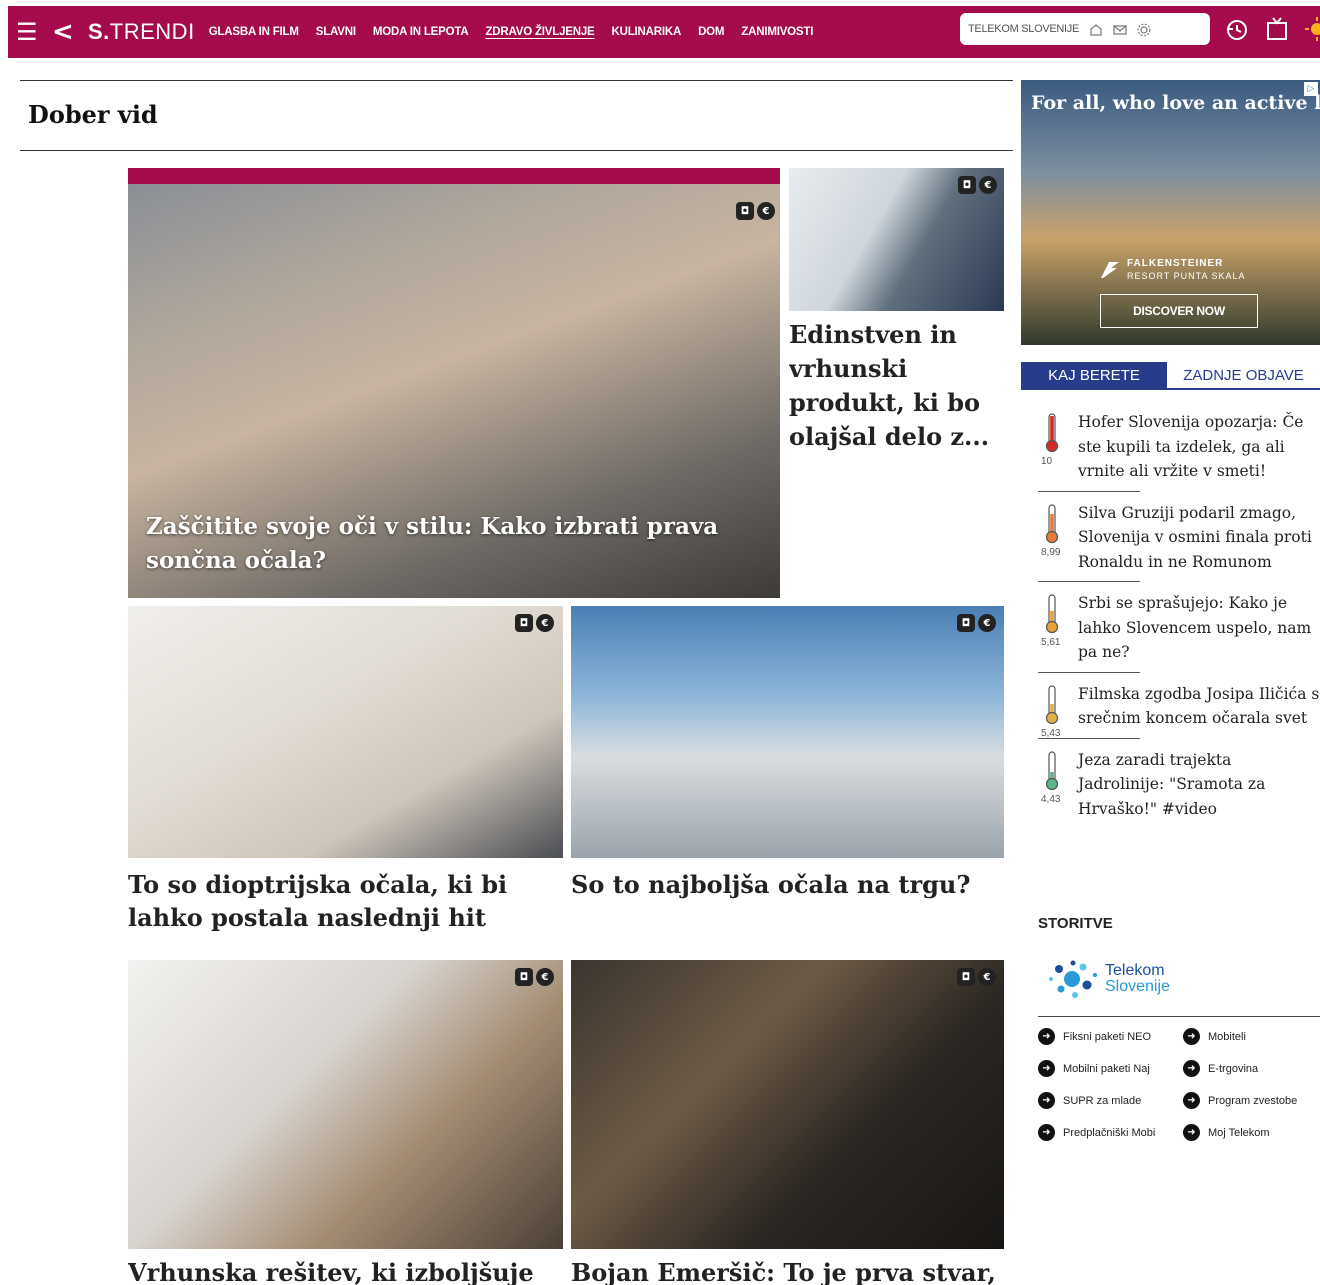 The width and height of the screenshot is (1320, 1285). Describe the element at coordinates (1233, 1069) in the screenshot. I see `service-label: E-trgovina` at that location.